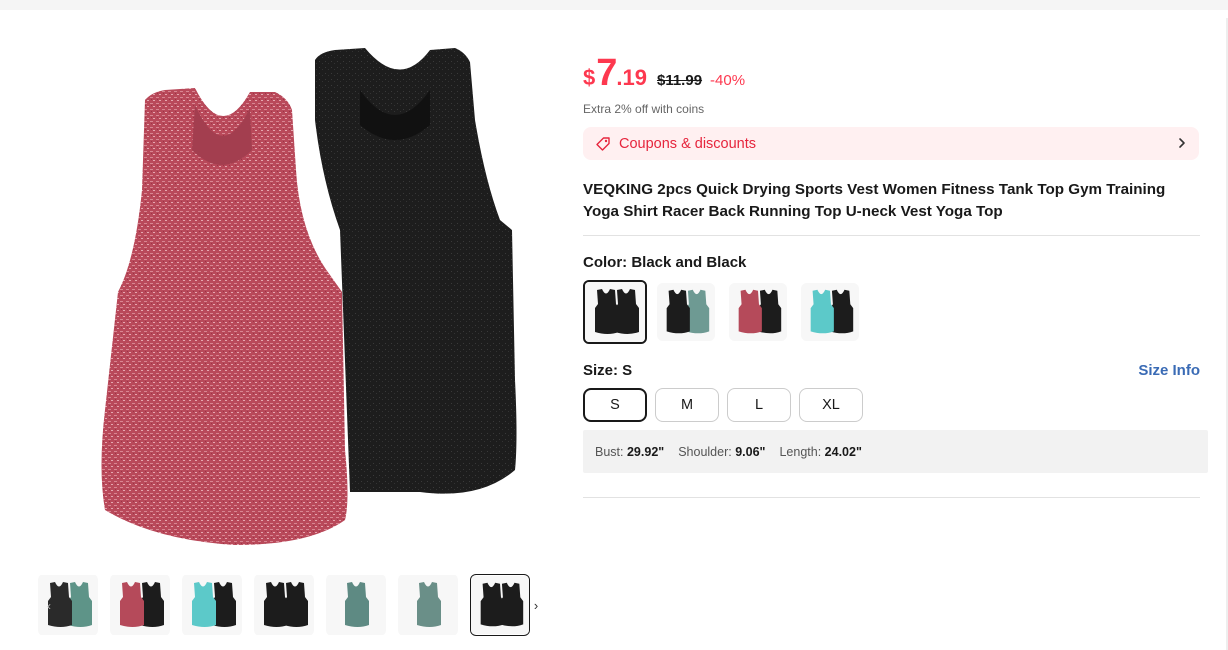 The height and width of the screenshot is (650, 1228). What do you see at coordinates (687, 405) in the screenshot?
I see `size-option-m: M` at bounding box center [687, 405].